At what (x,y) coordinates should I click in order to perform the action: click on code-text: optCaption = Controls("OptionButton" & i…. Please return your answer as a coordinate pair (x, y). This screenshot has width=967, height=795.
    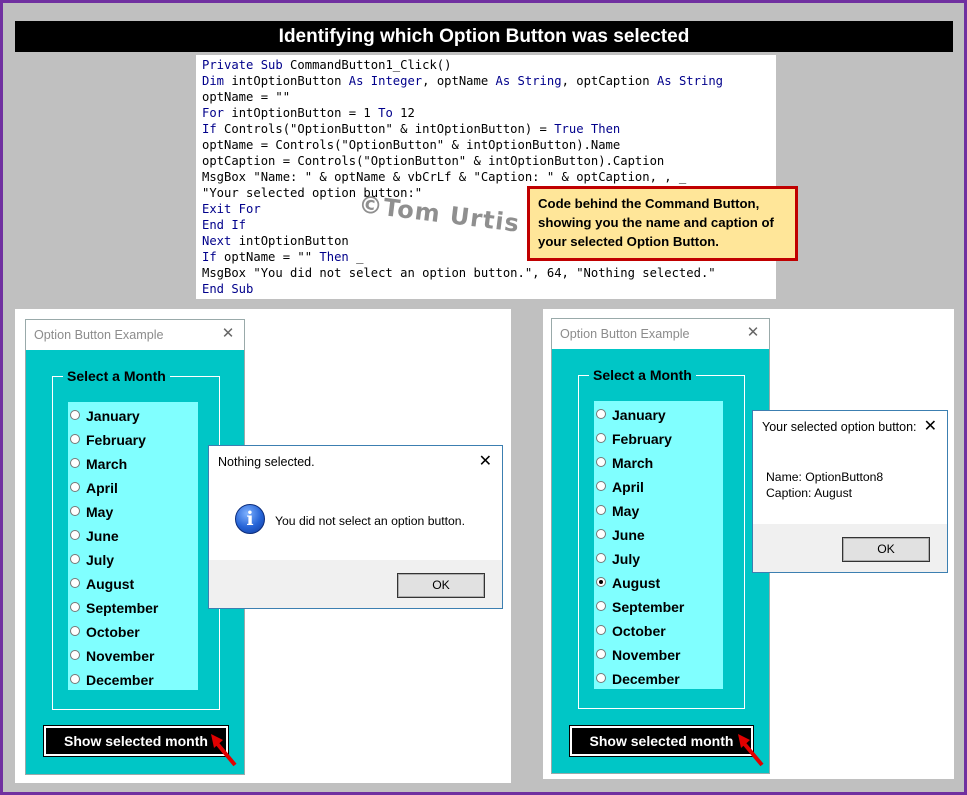
    Looking at the image, I should click on (433, 161).